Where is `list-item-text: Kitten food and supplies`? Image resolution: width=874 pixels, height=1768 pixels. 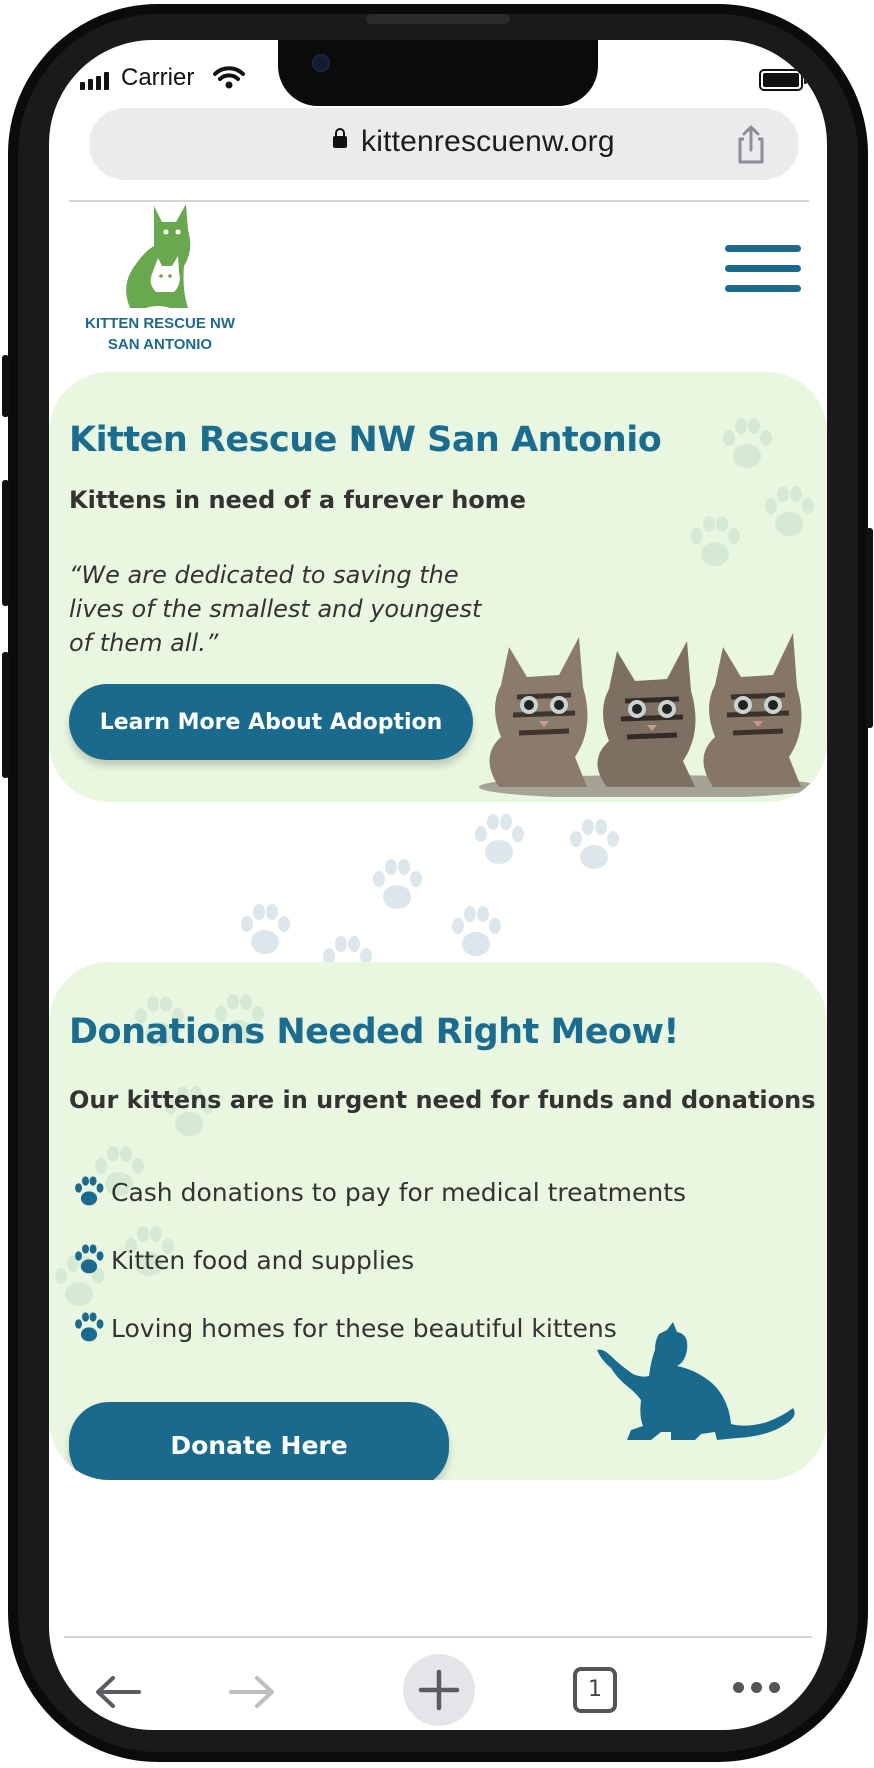 list-item-text: Kitten food and supplies is located at coordinates (263, 1260).